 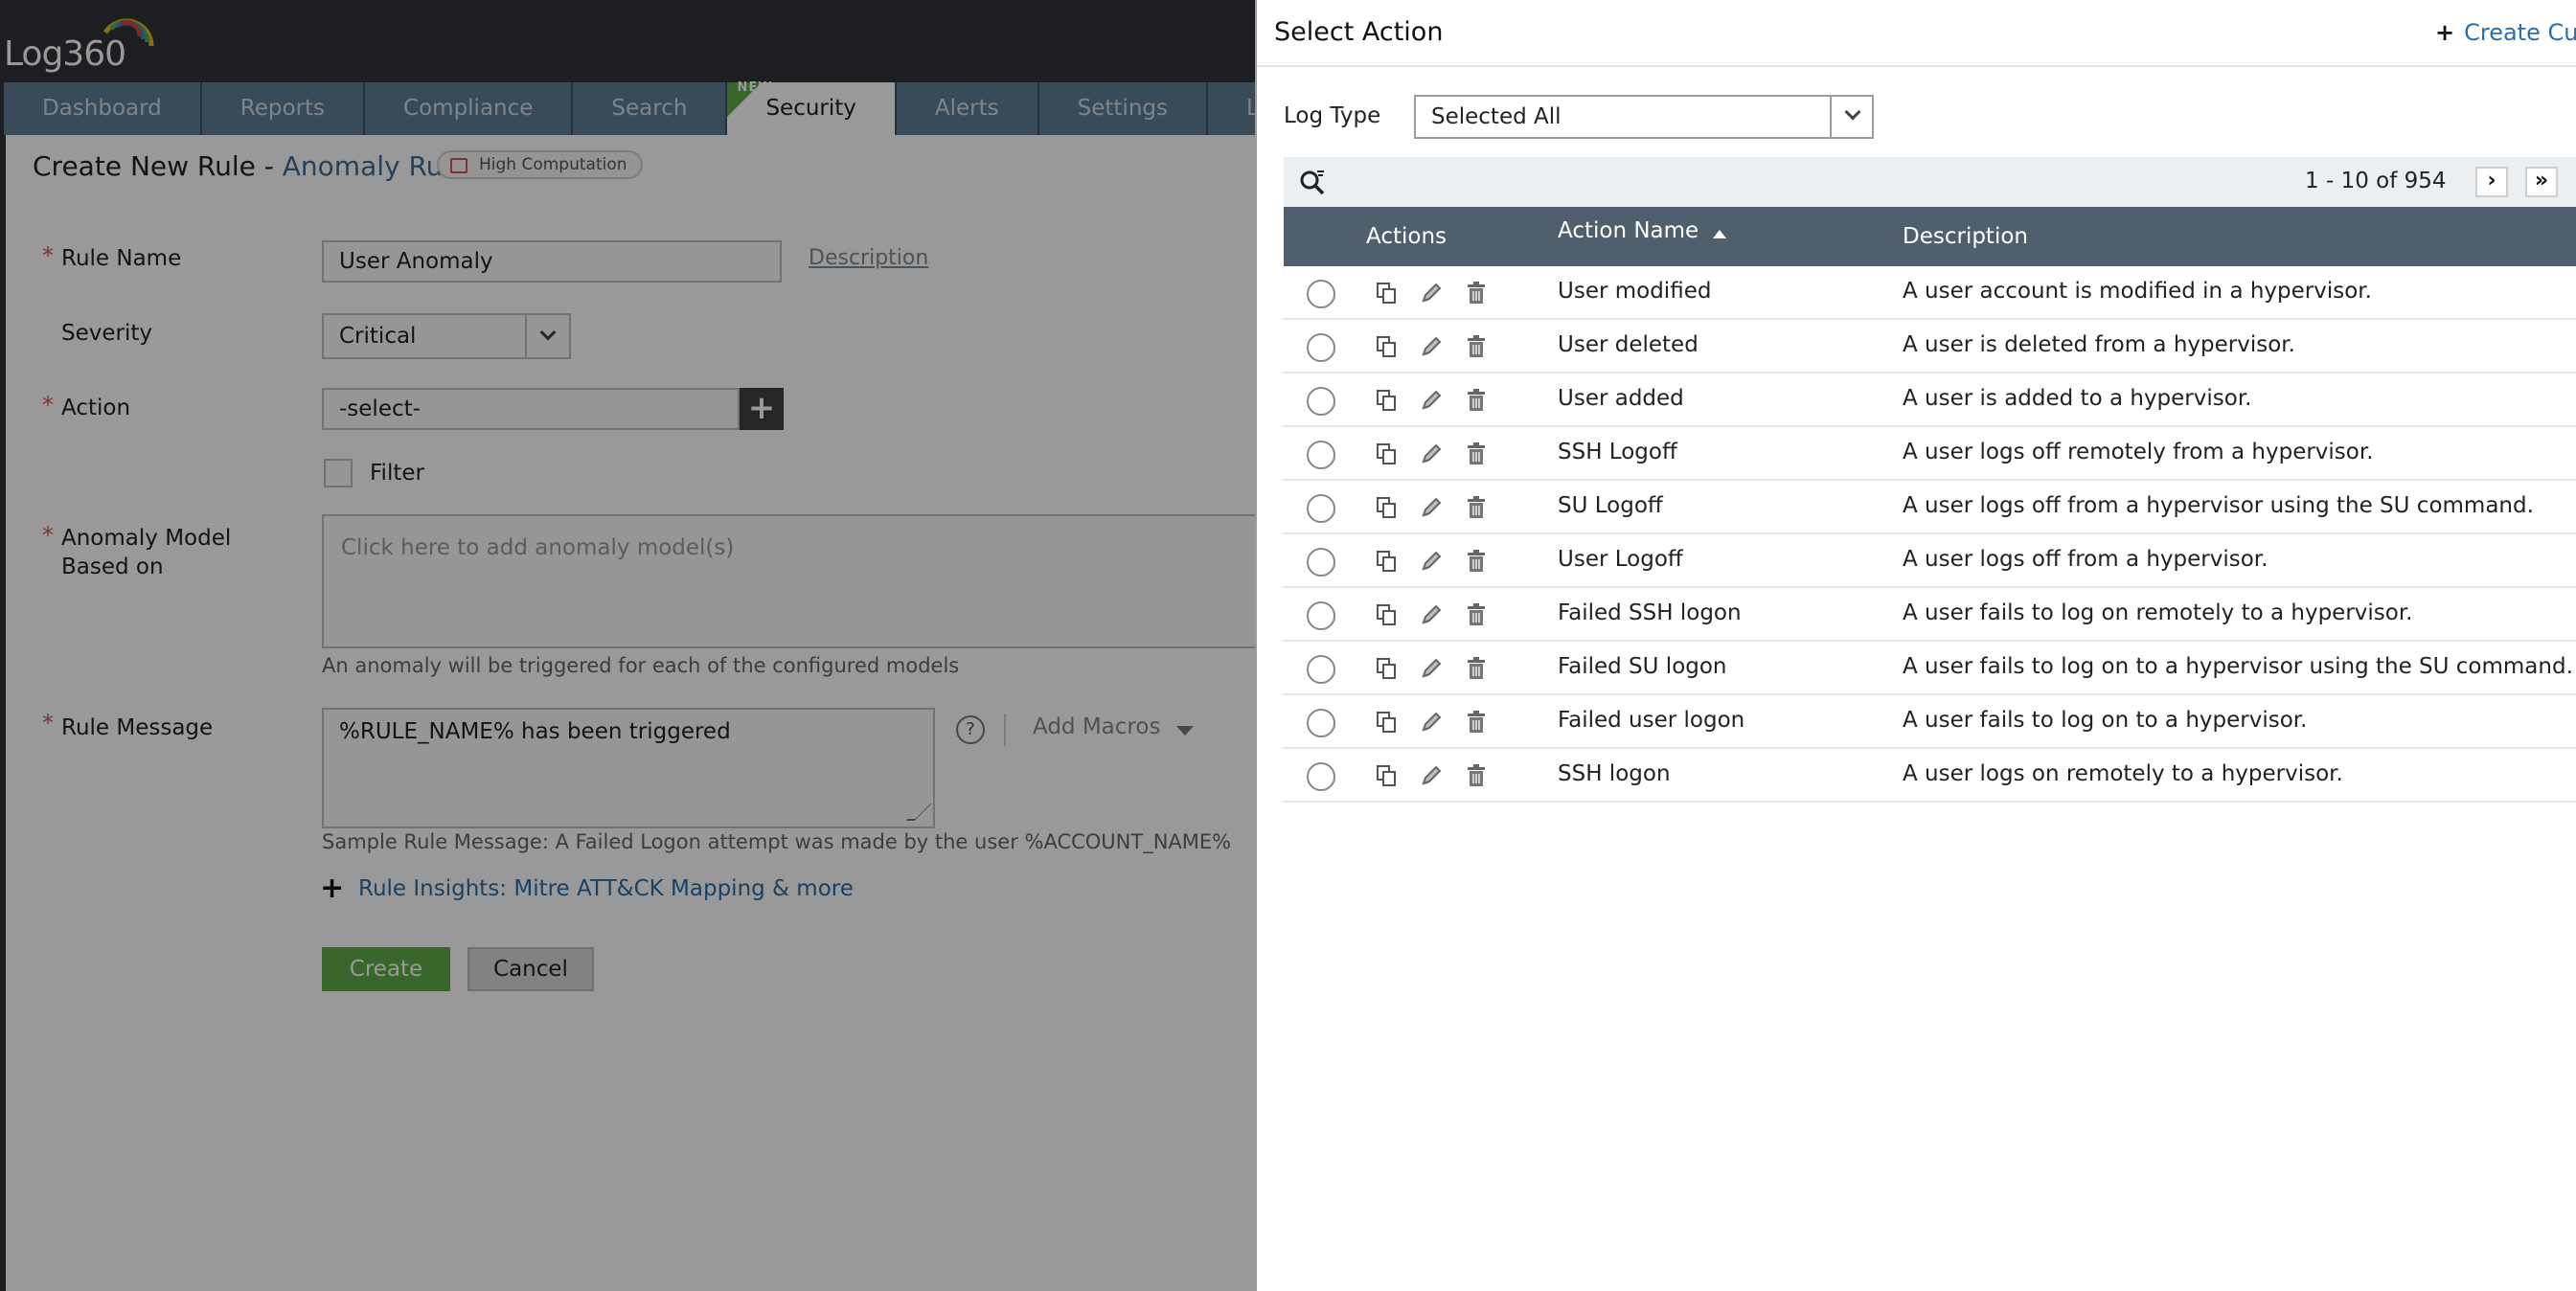 What do you see at coordinates (1930, 182) in the screenshot?
I see `grid-toolbar: 1 - 10 of 954 › »` at bounding box center [1930, 182].